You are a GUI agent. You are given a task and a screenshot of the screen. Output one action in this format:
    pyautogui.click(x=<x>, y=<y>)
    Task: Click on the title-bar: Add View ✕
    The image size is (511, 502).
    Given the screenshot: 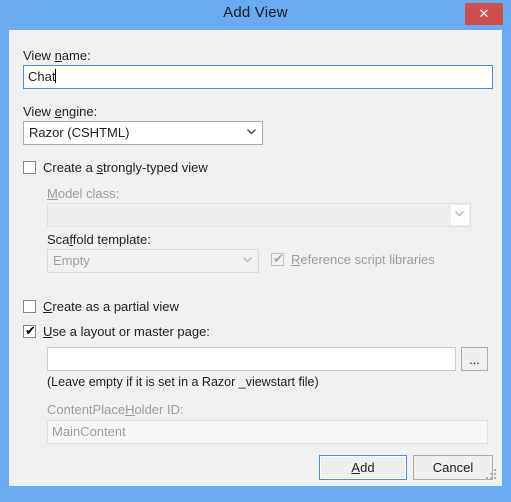 What is the action you would take?
    pyautogui.click(x=255, y=15)
    